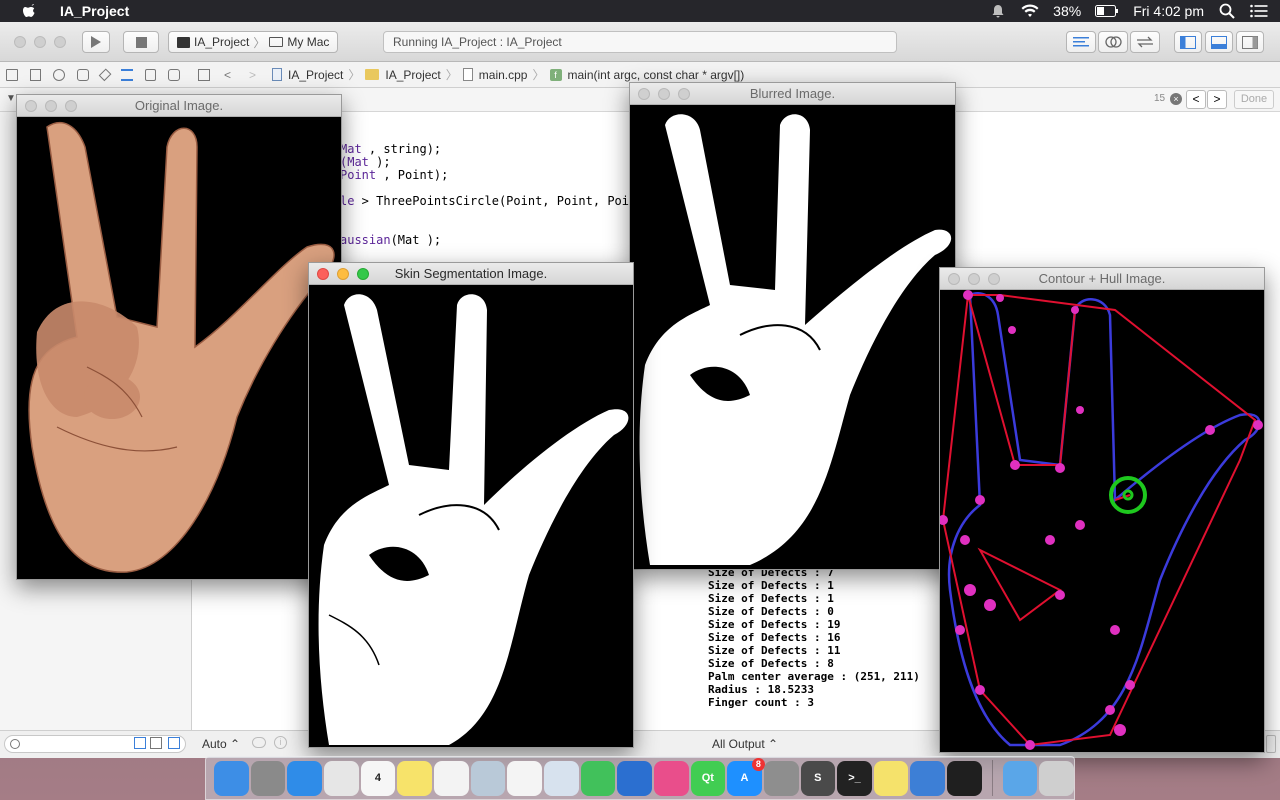 The image size is (1280, 800). What do you see at coordinates (524, 778) in the screenshot?
I see `dock-photos-icon` at bounding box center [524, 778].